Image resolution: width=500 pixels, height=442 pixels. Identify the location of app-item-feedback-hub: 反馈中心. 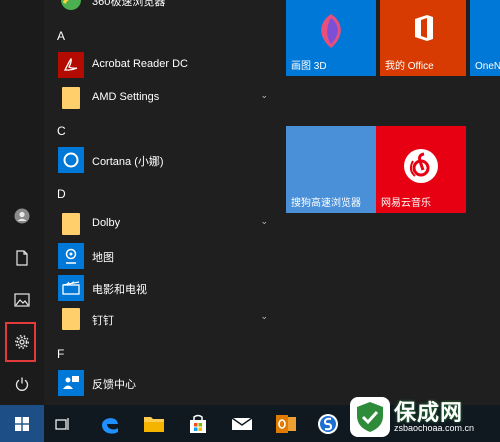
(165, 384).